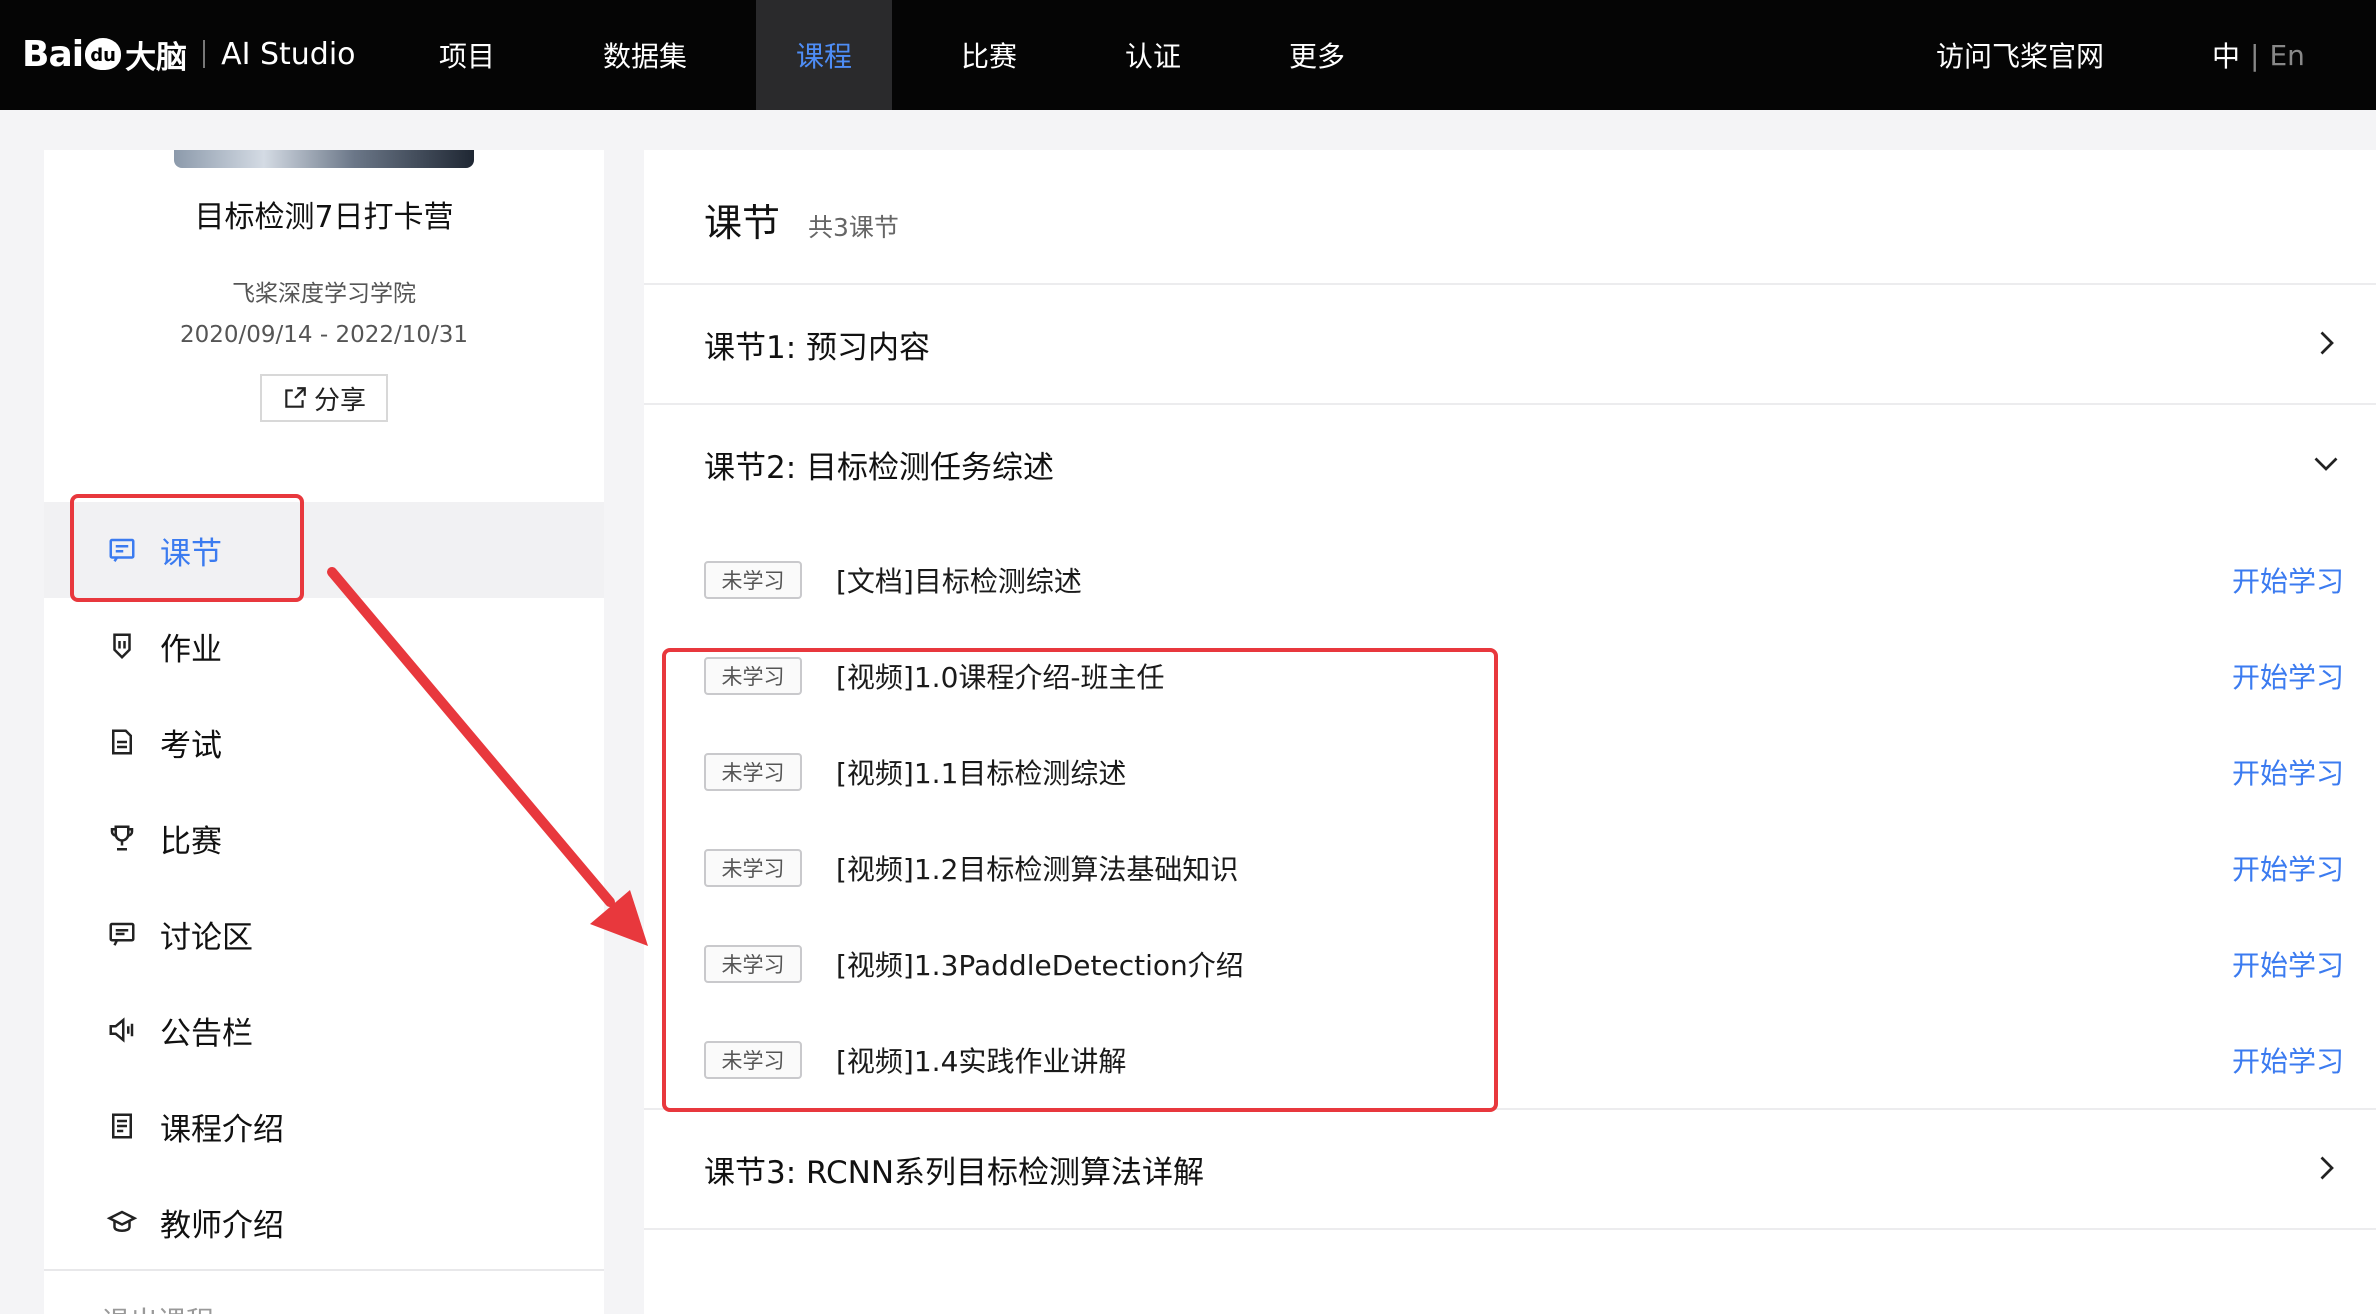  Describe the element at coordinates (122, 550) in the screenshot. I see `lesson-icon` at that location.